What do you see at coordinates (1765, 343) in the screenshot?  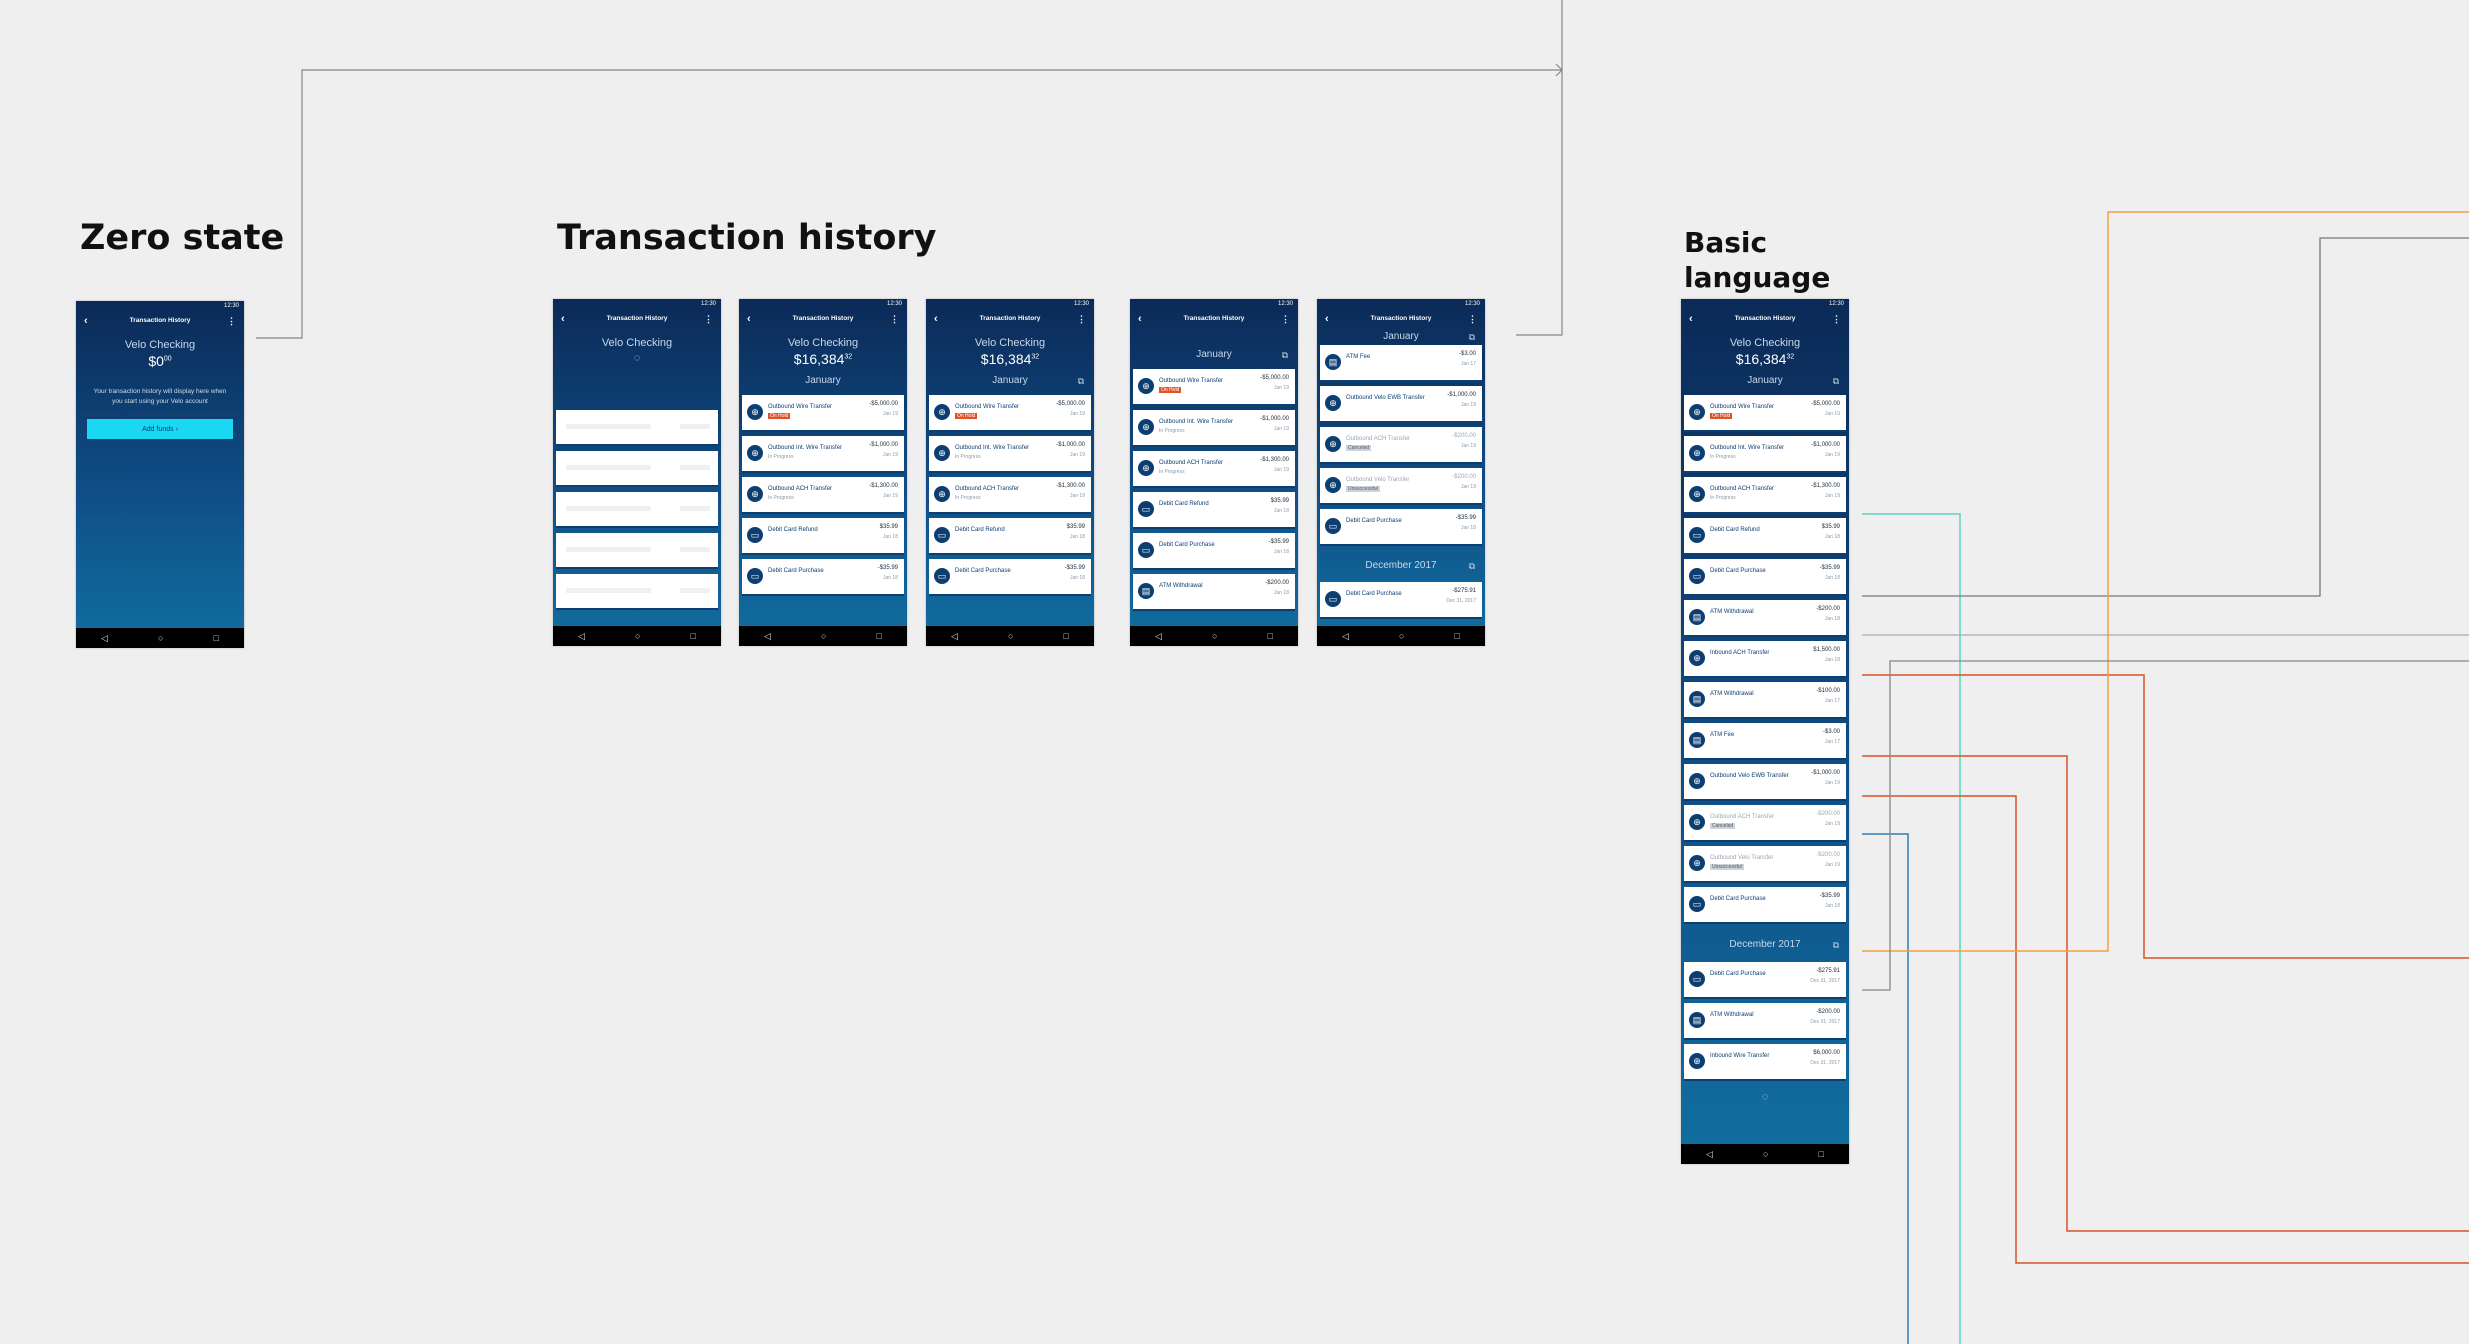 I see `account-name: Velo Checking` at bounding box center [1765, 343].